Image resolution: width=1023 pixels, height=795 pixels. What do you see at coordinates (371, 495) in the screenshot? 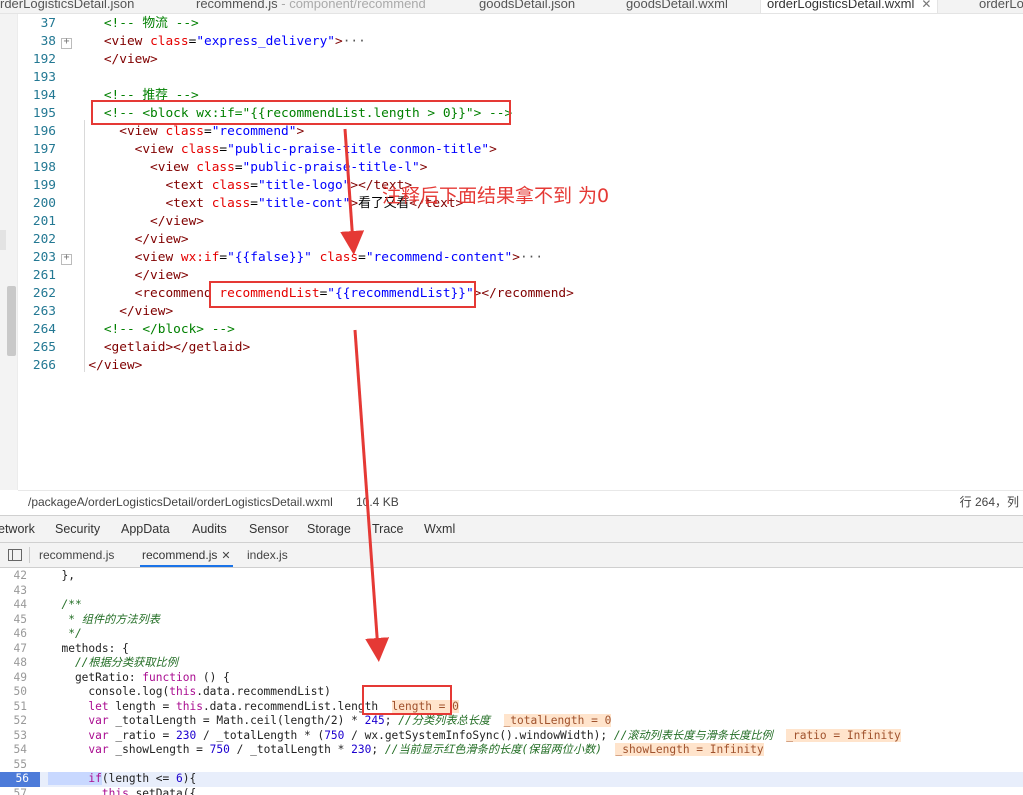
I see `arrow-to-length-value` at bounding box center [371, 495].